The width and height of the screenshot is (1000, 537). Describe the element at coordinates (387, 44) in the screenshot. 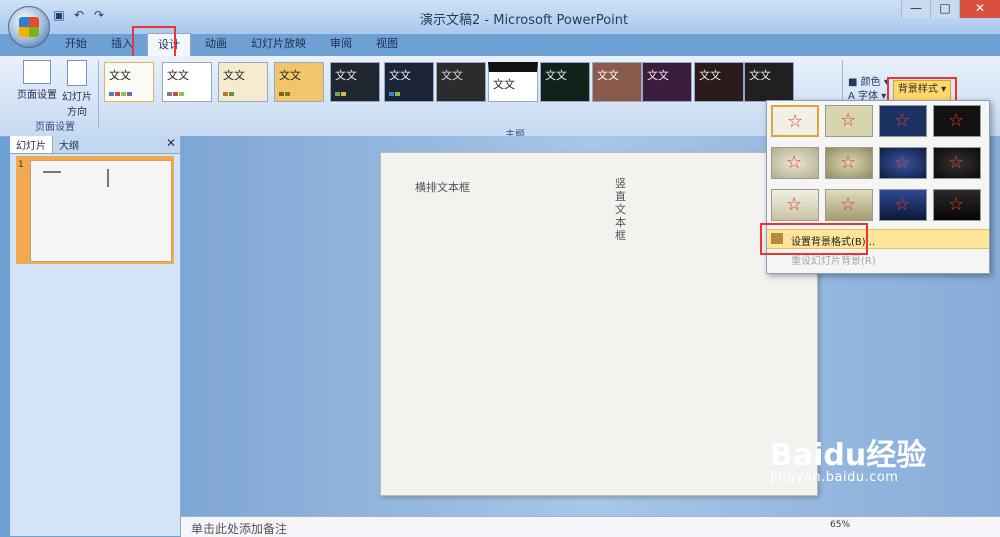

I see `tab-view: 视图` at that location.